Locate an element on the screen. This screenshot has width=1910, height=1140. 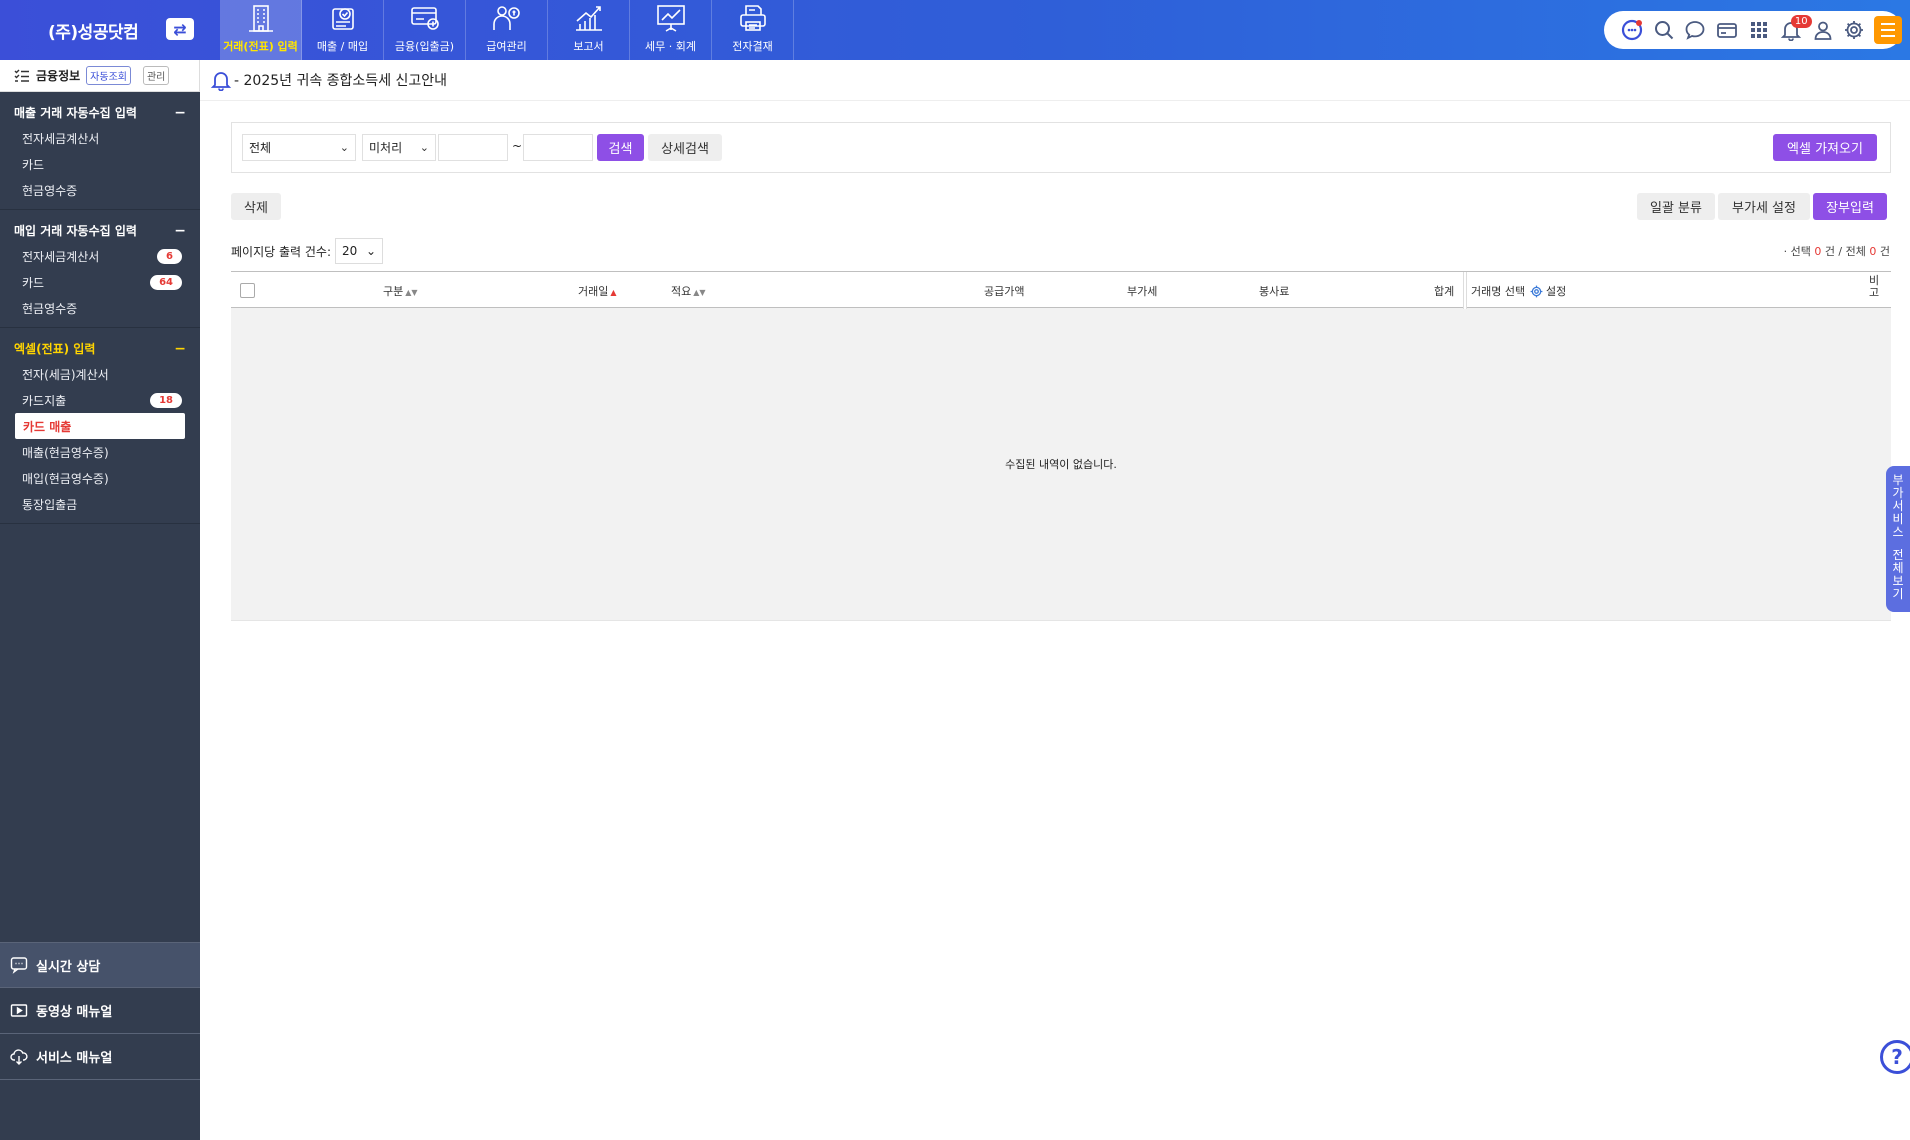
count-badge: 6 is located at coordinates (169, 256).